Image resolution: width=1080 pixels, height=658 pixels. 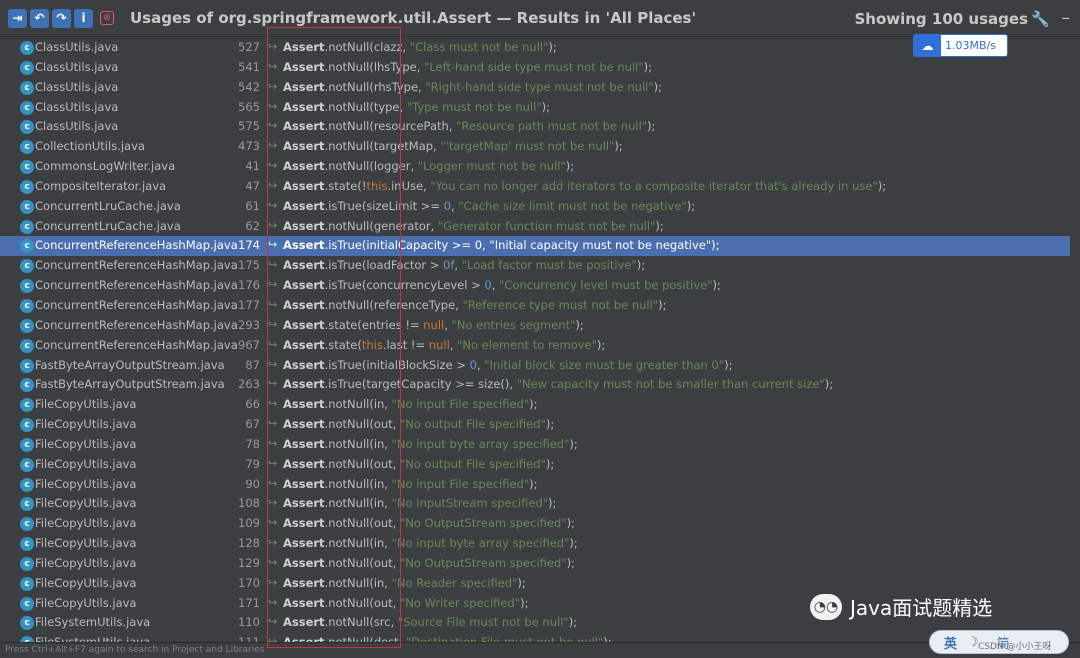 I want to click on code-token: "No output File specified", so click(x=472, y=424).